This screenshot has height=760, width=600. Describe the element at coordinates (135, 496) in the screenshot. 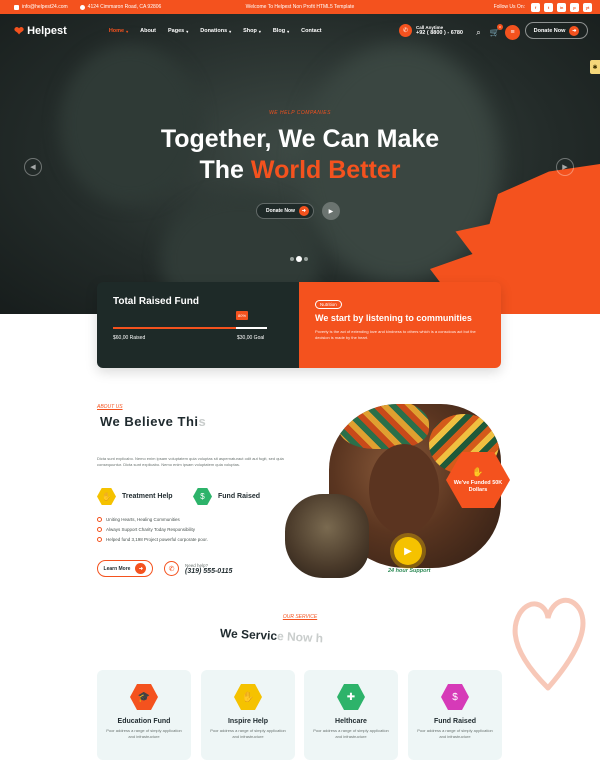

I see `feature-treatment-help: ✋ Treatment Help` at that location.